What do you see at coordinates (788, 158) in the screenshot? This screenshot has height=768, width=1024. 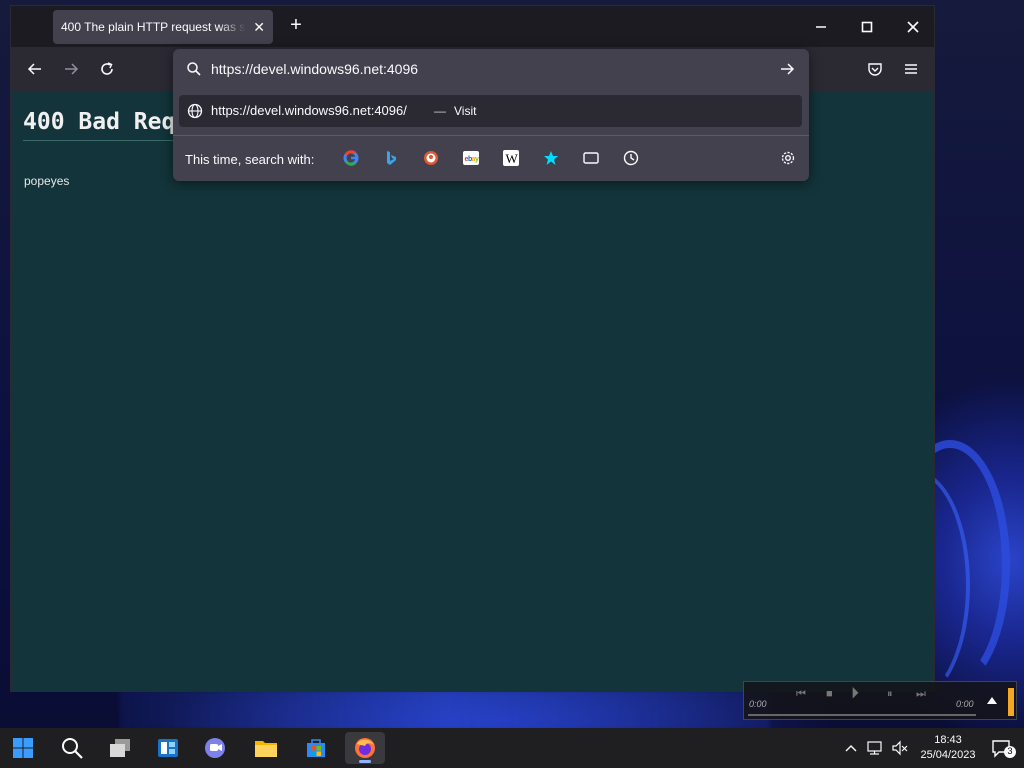 I see `search-settings-gear-icon` at bounding box center [788, 158].